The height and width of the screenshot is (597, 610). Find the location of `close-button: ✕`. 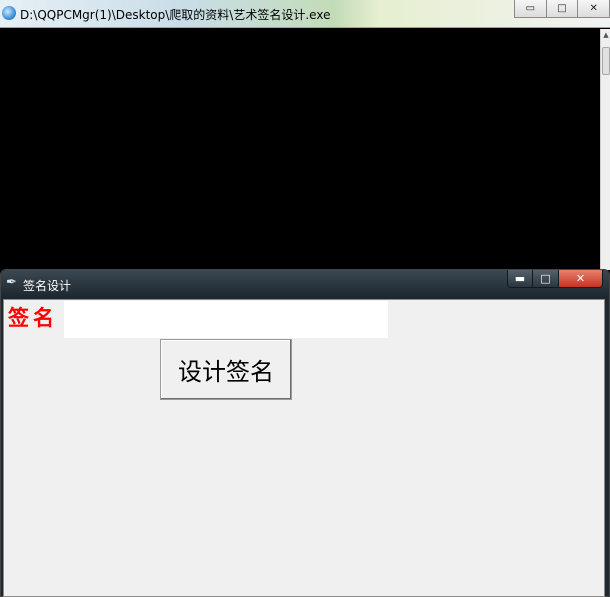

close-button: ✕ is located at coordinates (594, 9).